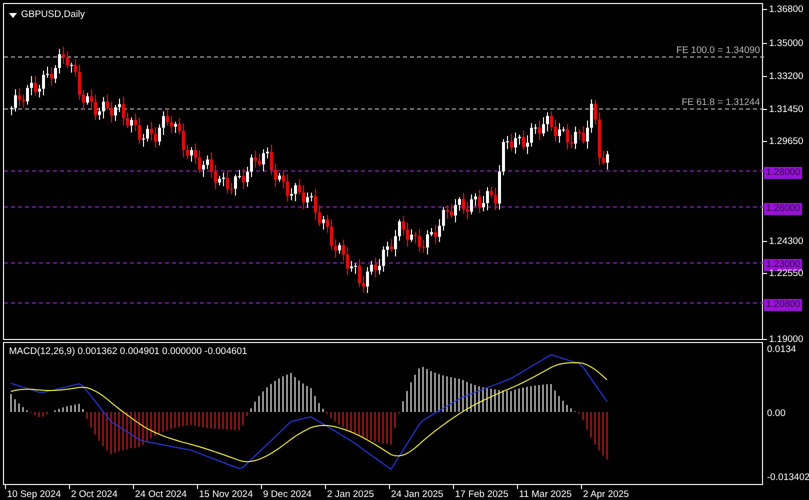 The width and height of the screenshot is (809, 500). I want to click on price-tag: 1.28000, so click(783, 173).